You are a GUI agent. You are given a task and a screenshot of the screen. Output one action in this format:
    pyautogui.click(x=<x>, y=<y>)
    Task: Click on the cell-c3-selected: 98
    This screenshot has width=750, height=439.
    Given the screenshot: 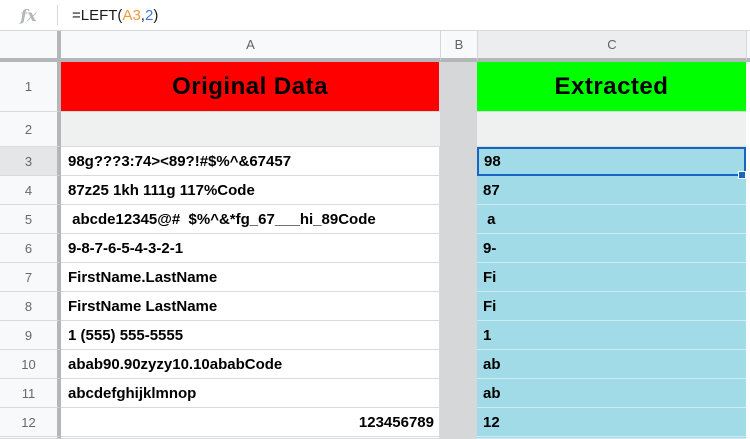 What is the action you would take?
    pyautogui.click(x=611, y=163)
    